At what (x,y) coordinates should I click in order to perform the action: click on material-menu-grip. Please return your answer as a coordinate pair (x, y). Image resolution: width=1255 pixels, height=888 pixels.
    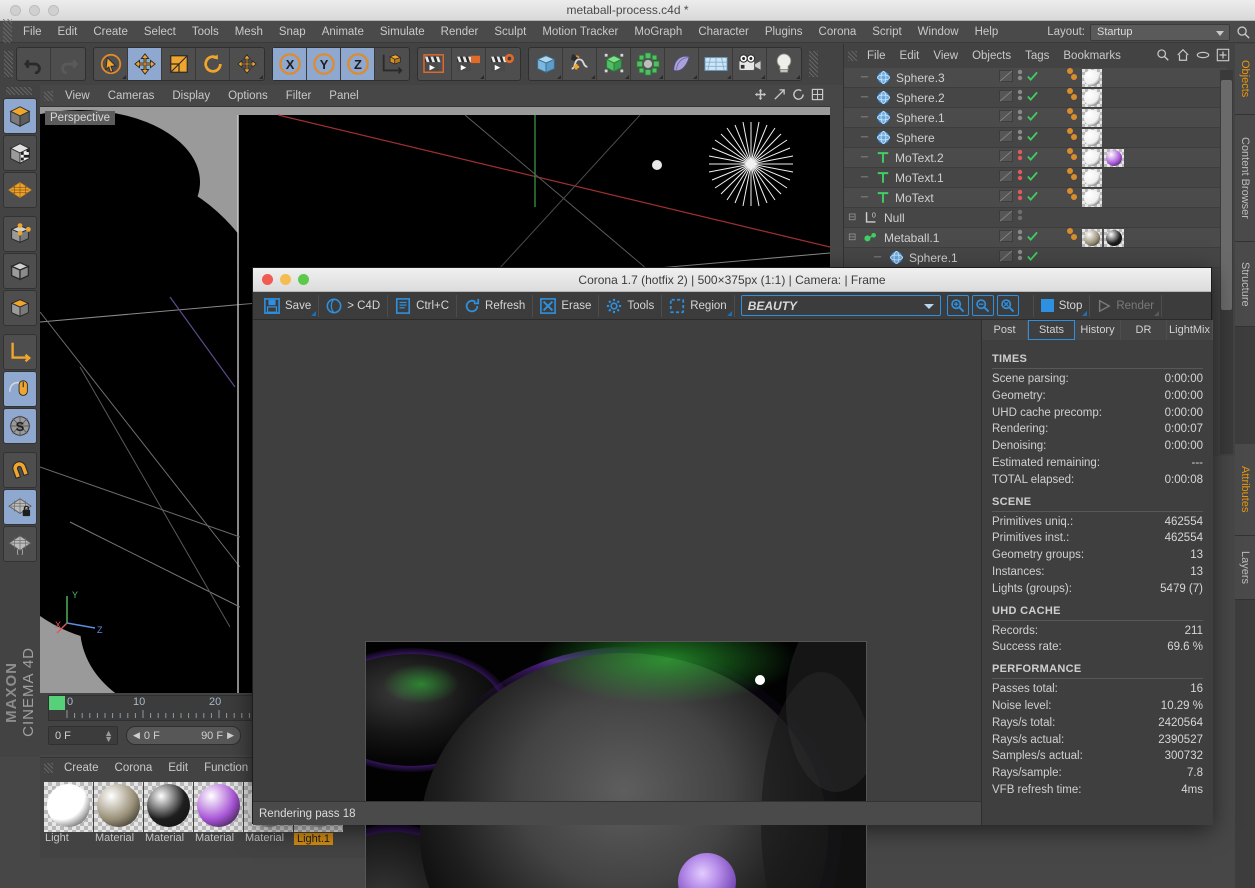
    Looking at the image, I should click on (48, 768).